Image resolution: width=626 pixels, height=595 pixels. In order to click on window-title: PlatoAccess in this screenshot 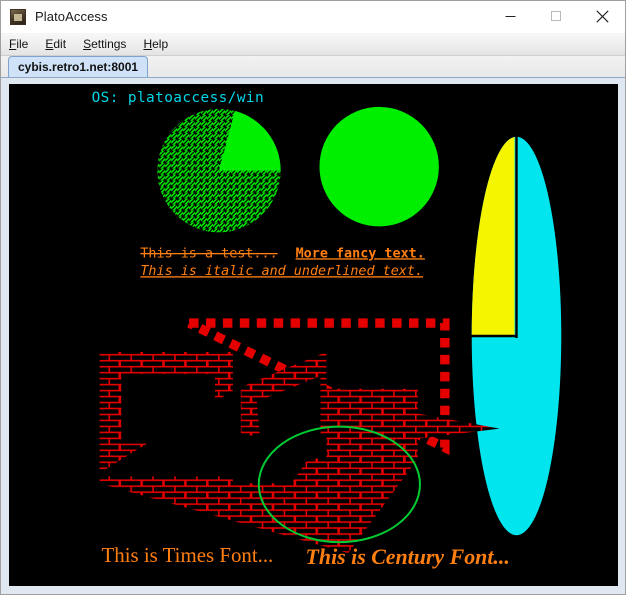, I will do `click(71, 16)`.